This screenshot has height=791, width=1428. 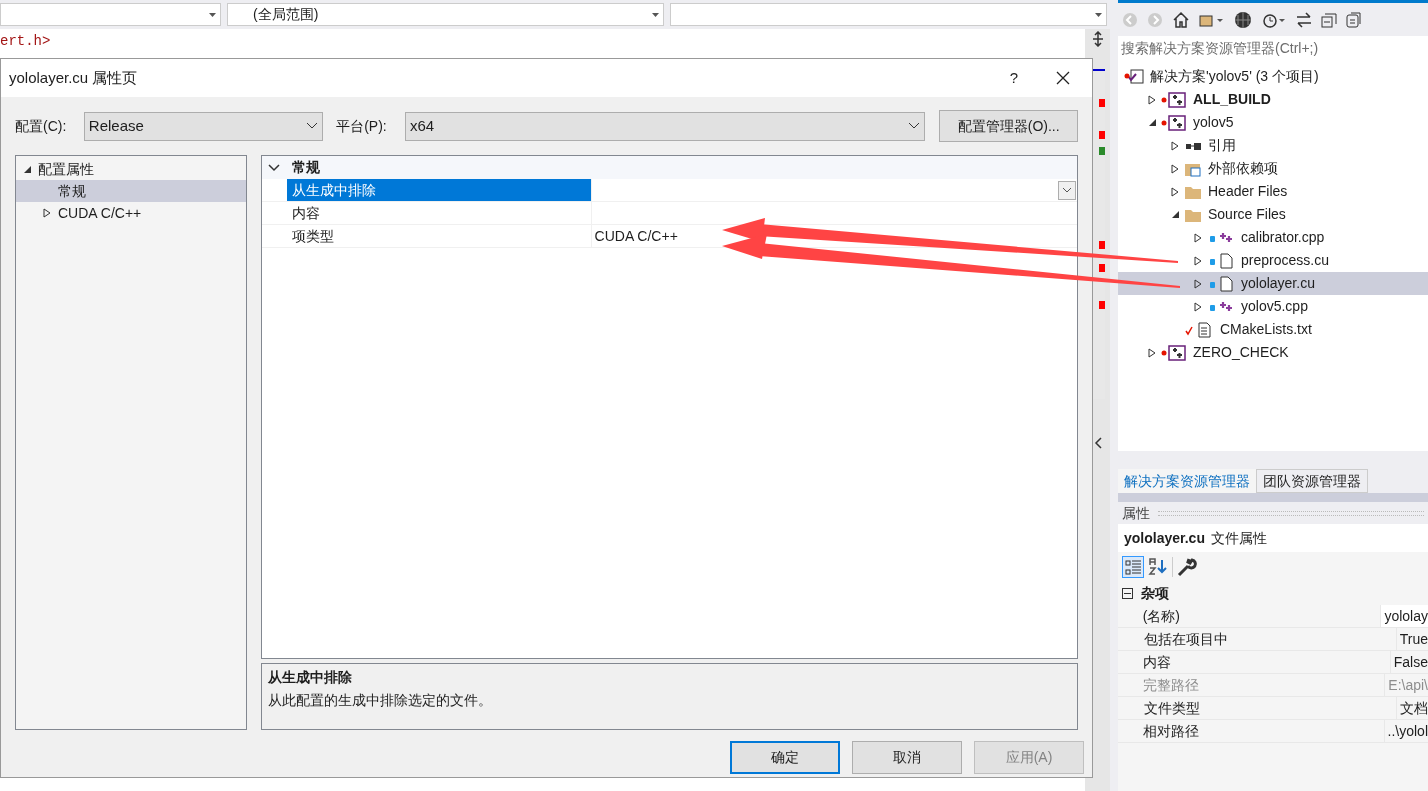 What do you see at coordinates (1063, 78) in the screenshot?
I see `close-icon` at bounding box center [1063, 78].